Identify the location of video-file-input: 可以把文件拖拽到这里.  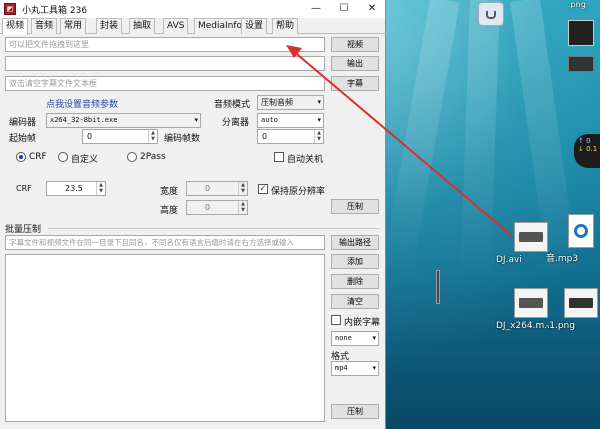
(165, 44).